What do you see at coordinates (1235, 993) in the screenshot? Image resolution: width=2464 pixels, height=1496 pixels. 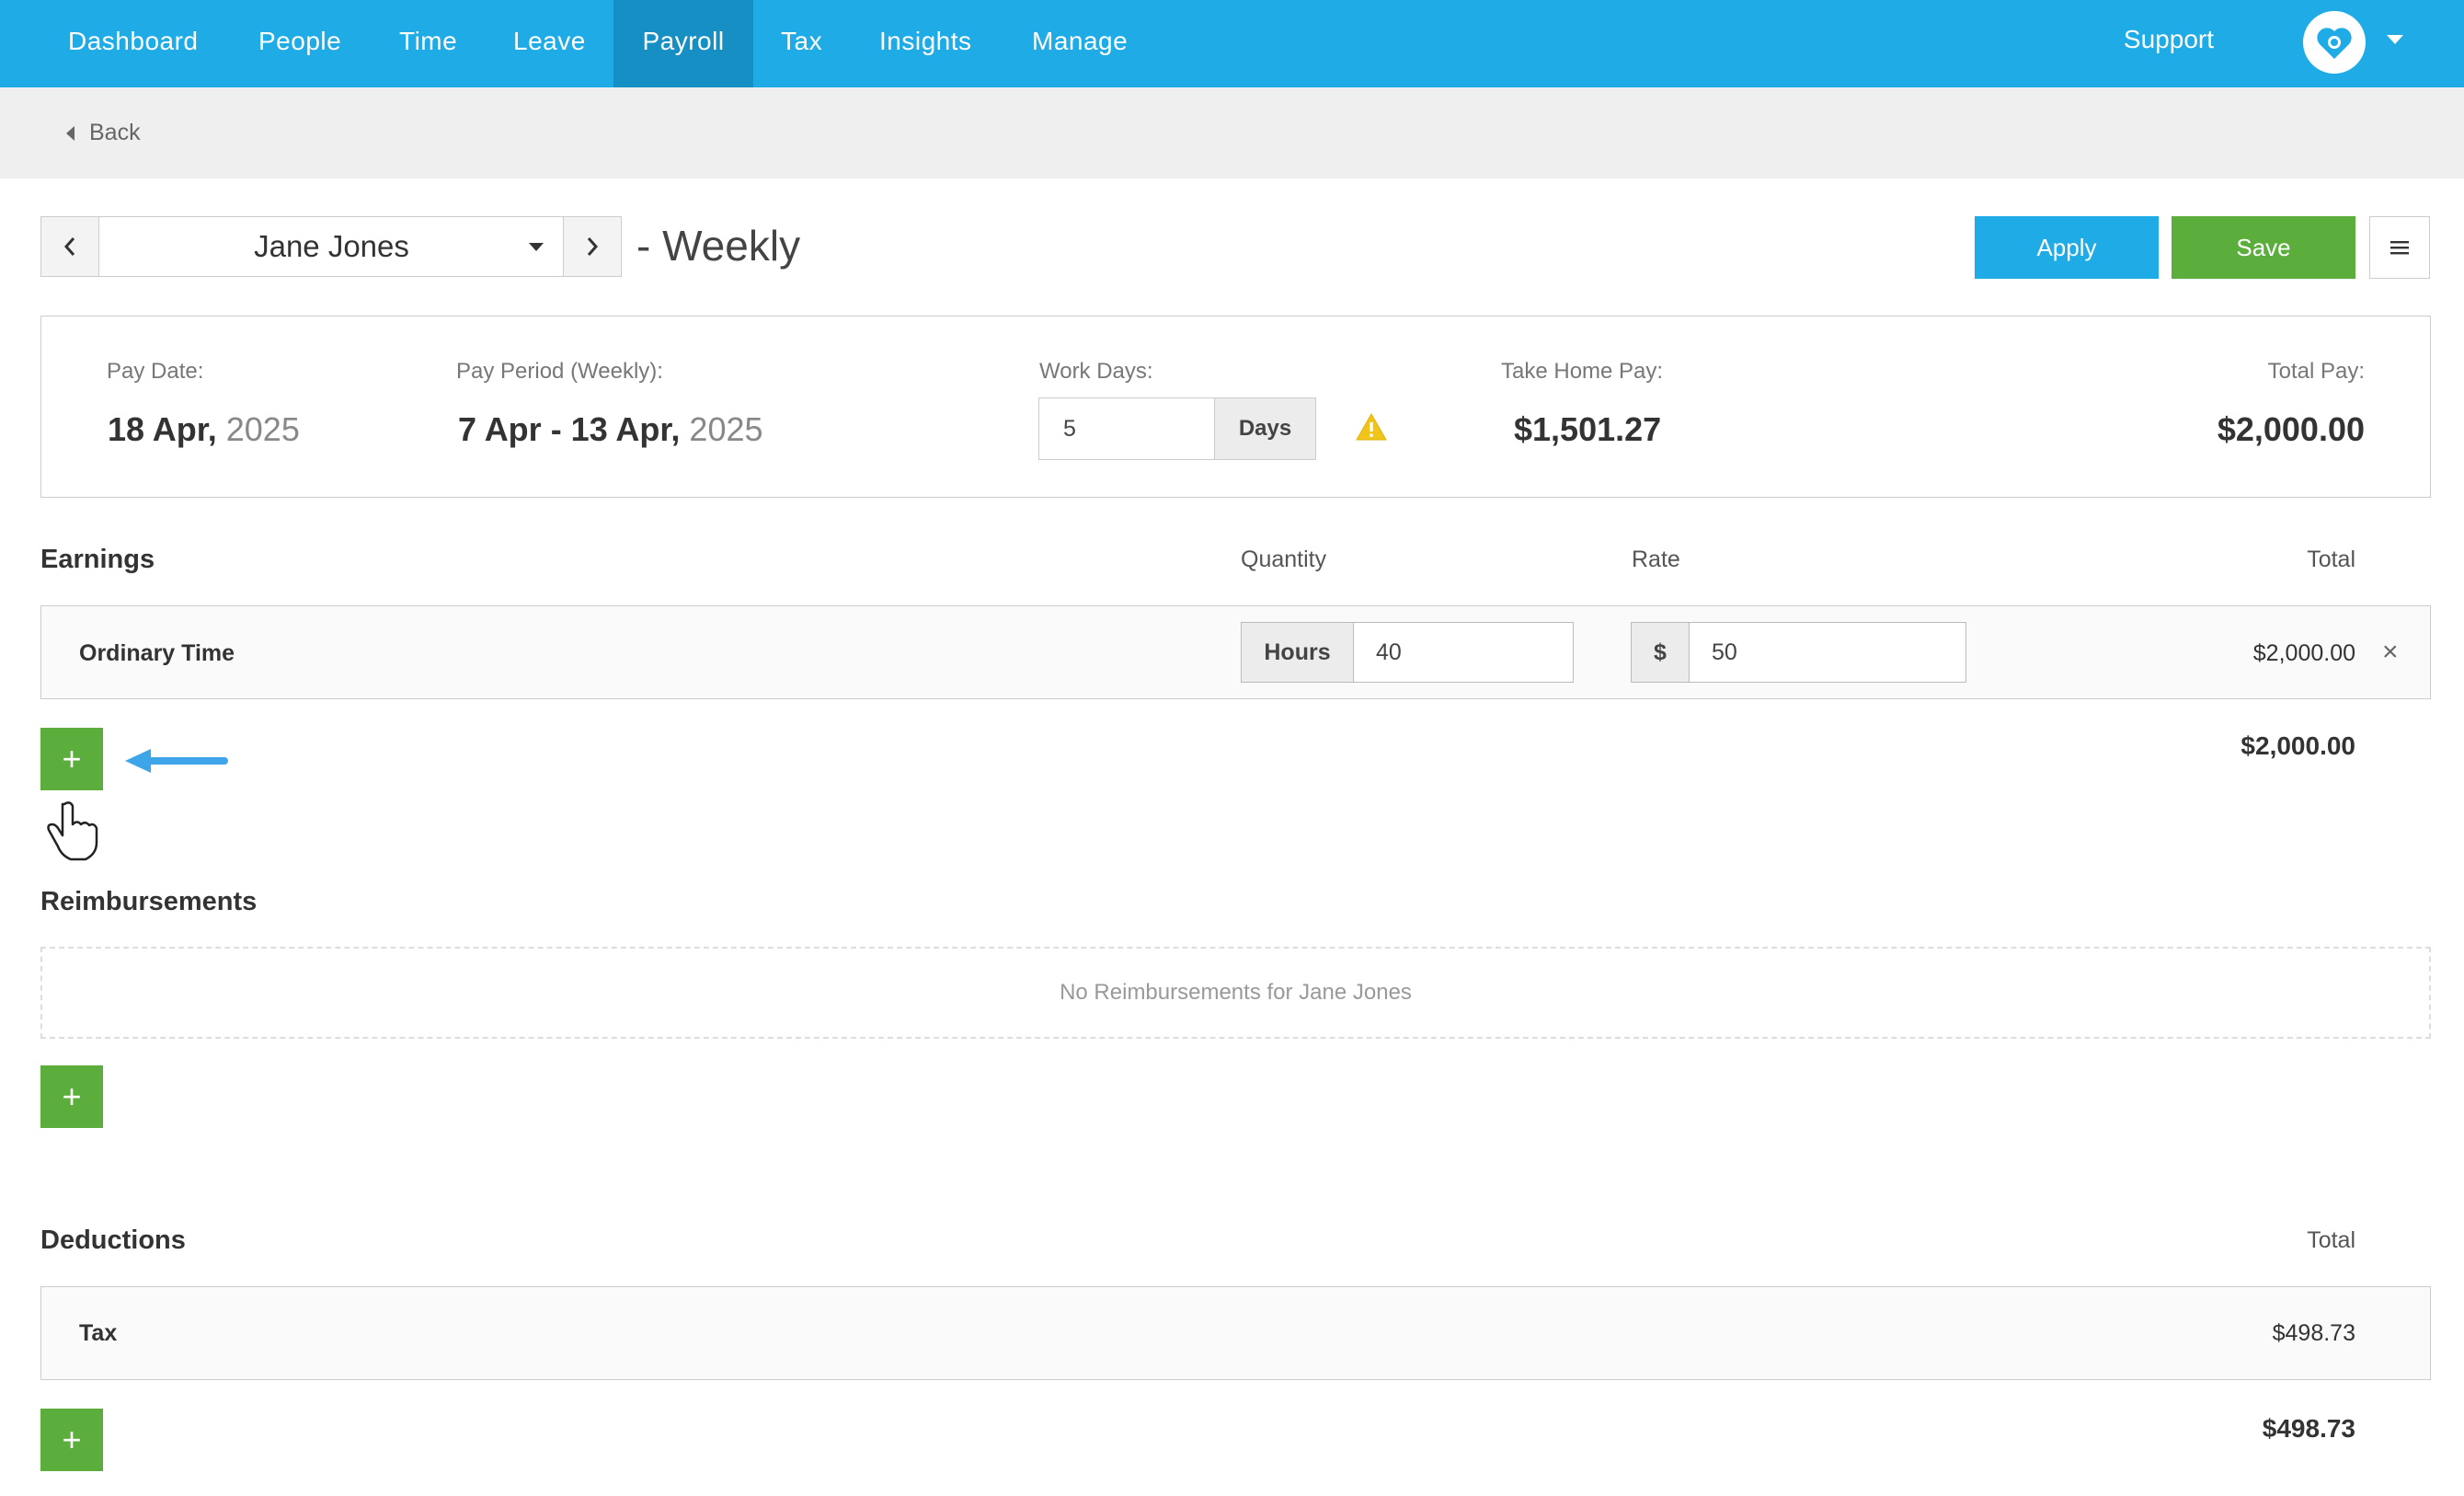 I see `reimbursements-empty-state: No Reimbursements for Jane Jones` at bounding box center [1235, 993].